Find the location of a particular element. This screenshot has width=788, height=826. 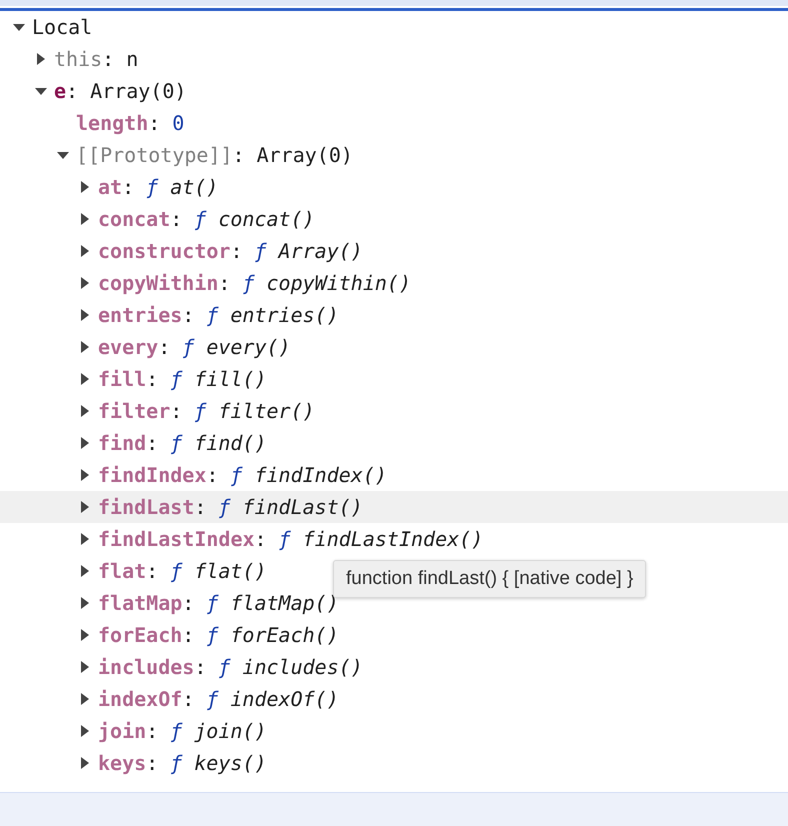

property-value: findIndex() is located at coordinates (320, 475).